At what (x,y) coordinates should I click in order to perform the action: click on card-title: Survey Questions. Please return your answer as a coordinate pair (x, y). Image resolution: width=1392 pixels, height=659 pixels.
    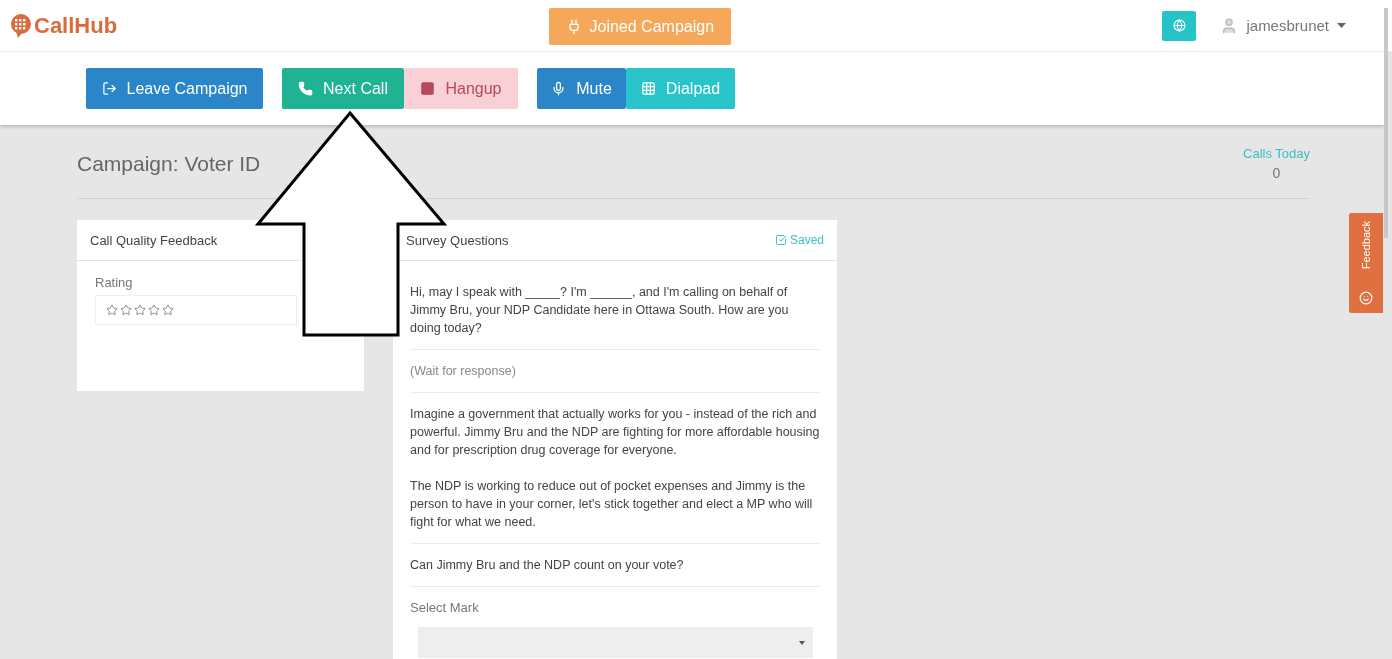
    Looking at the image, I should click on (457, 240).